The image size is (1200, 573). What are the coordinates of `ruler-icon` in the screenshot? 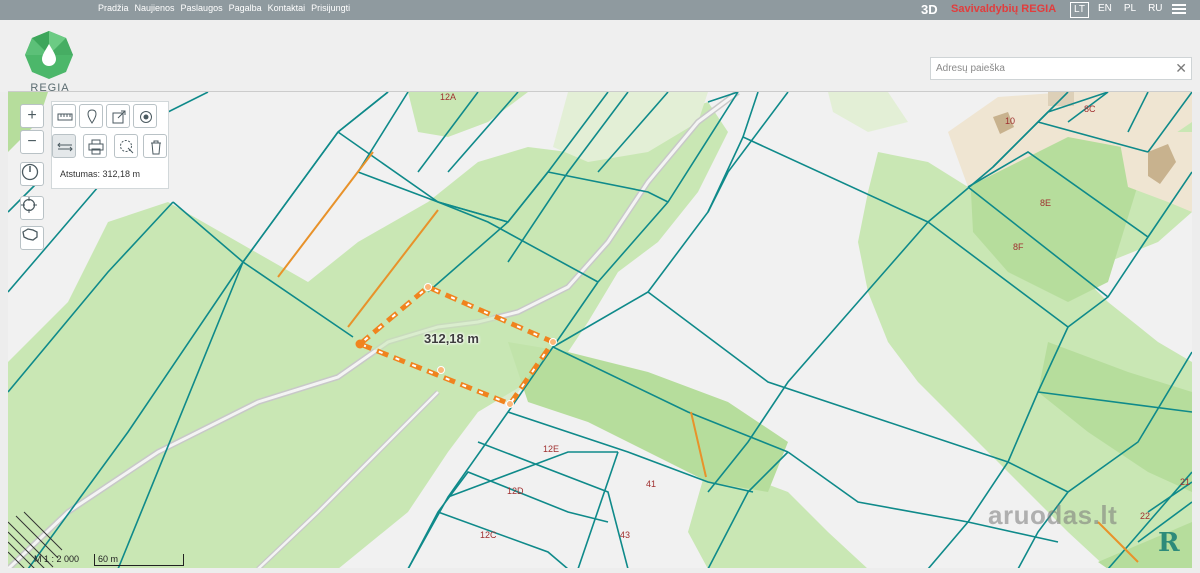 It's located at (65, 117).